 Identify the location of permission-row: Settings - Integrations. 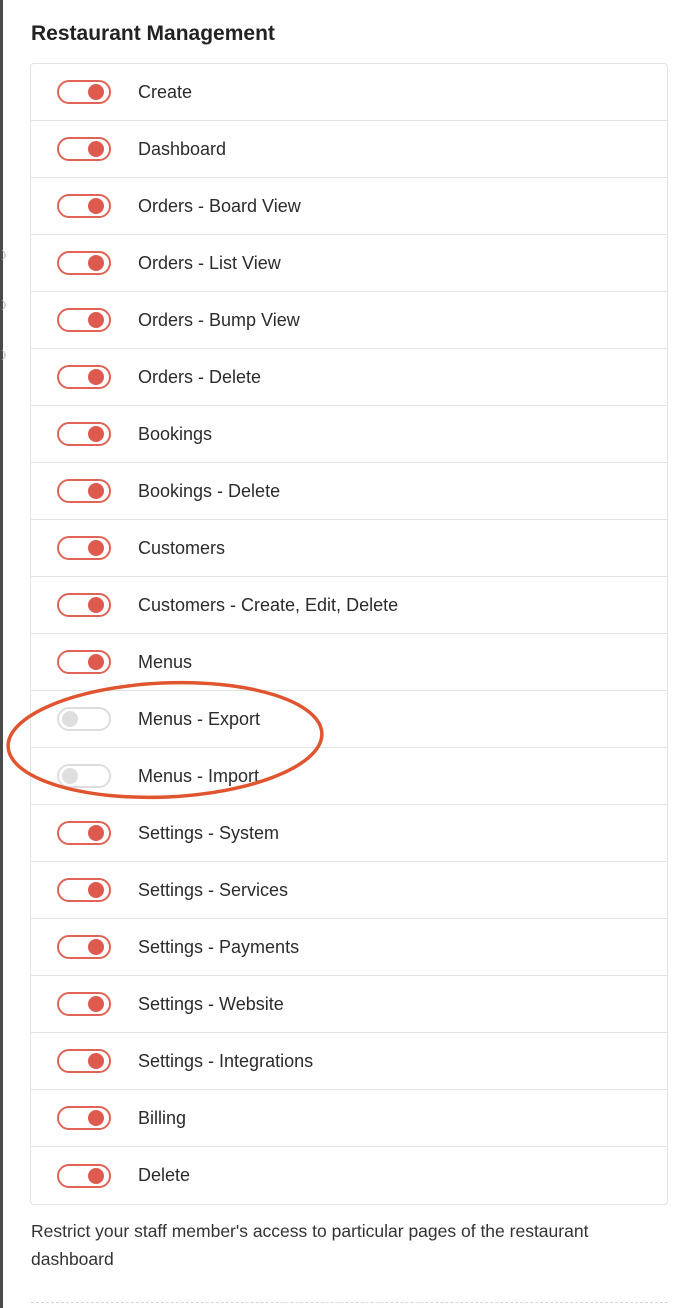
(349, 1061).